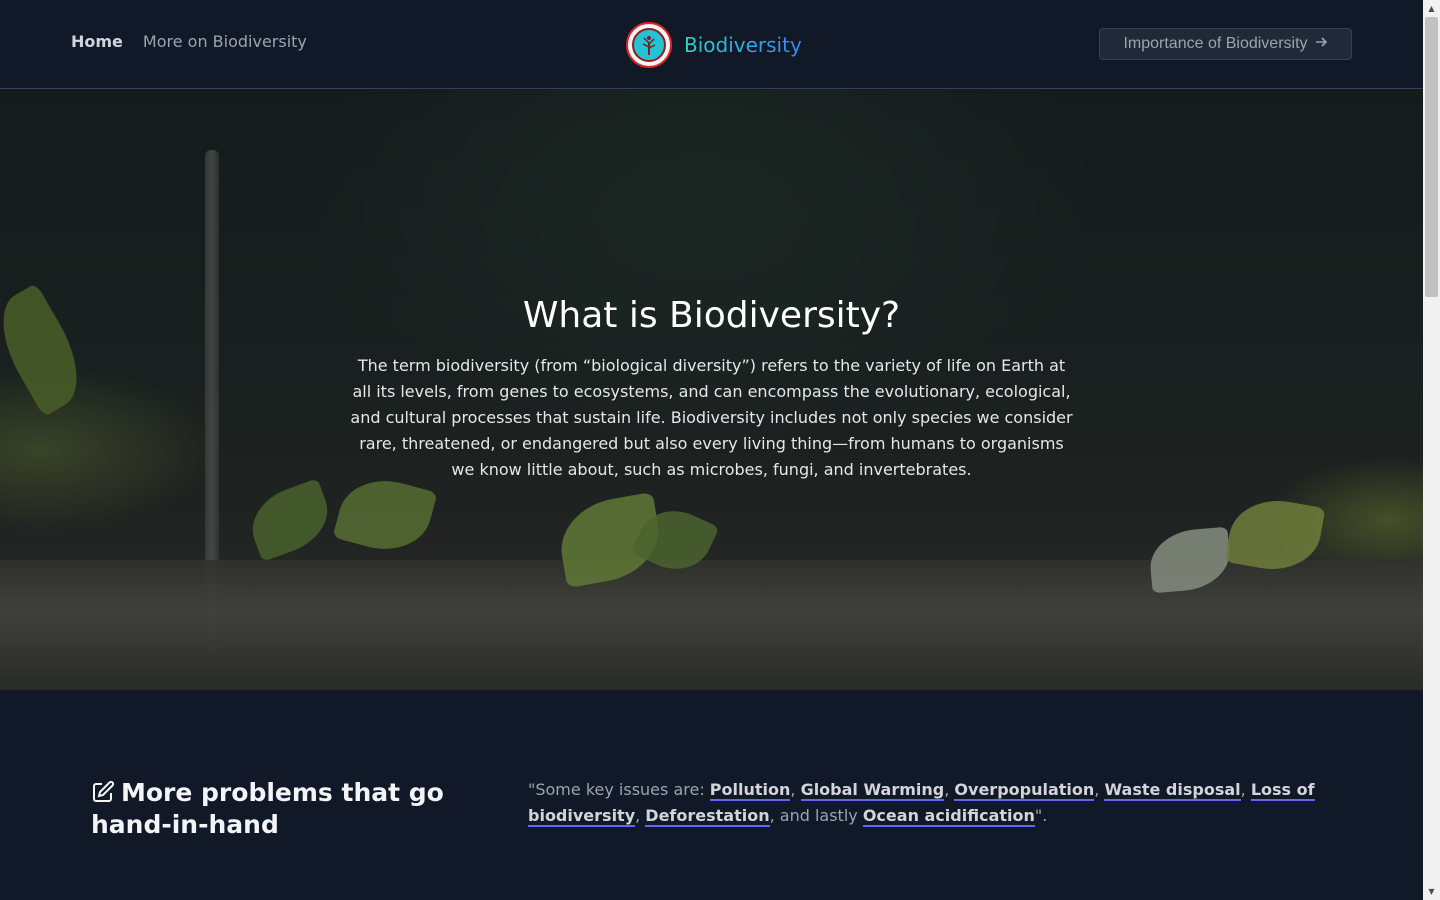 The height and width of the screenshot is (900, 1440). What do you see at coordinates (1431, 157) in the screenshot?
I see `scrollbar-thumb` at bounding box center [1431, 157].